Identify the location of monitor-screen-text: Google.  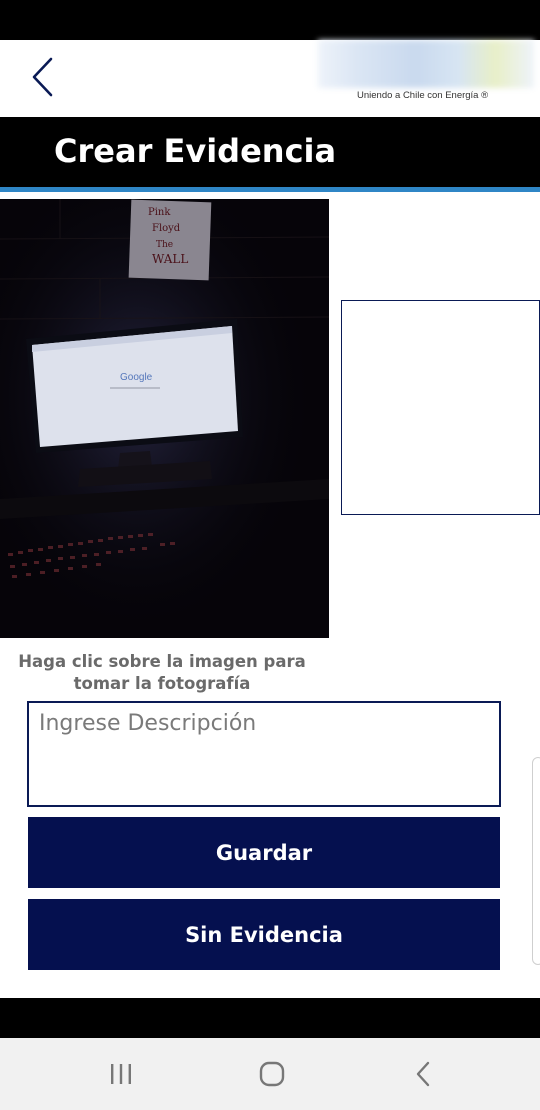
(136, 377).